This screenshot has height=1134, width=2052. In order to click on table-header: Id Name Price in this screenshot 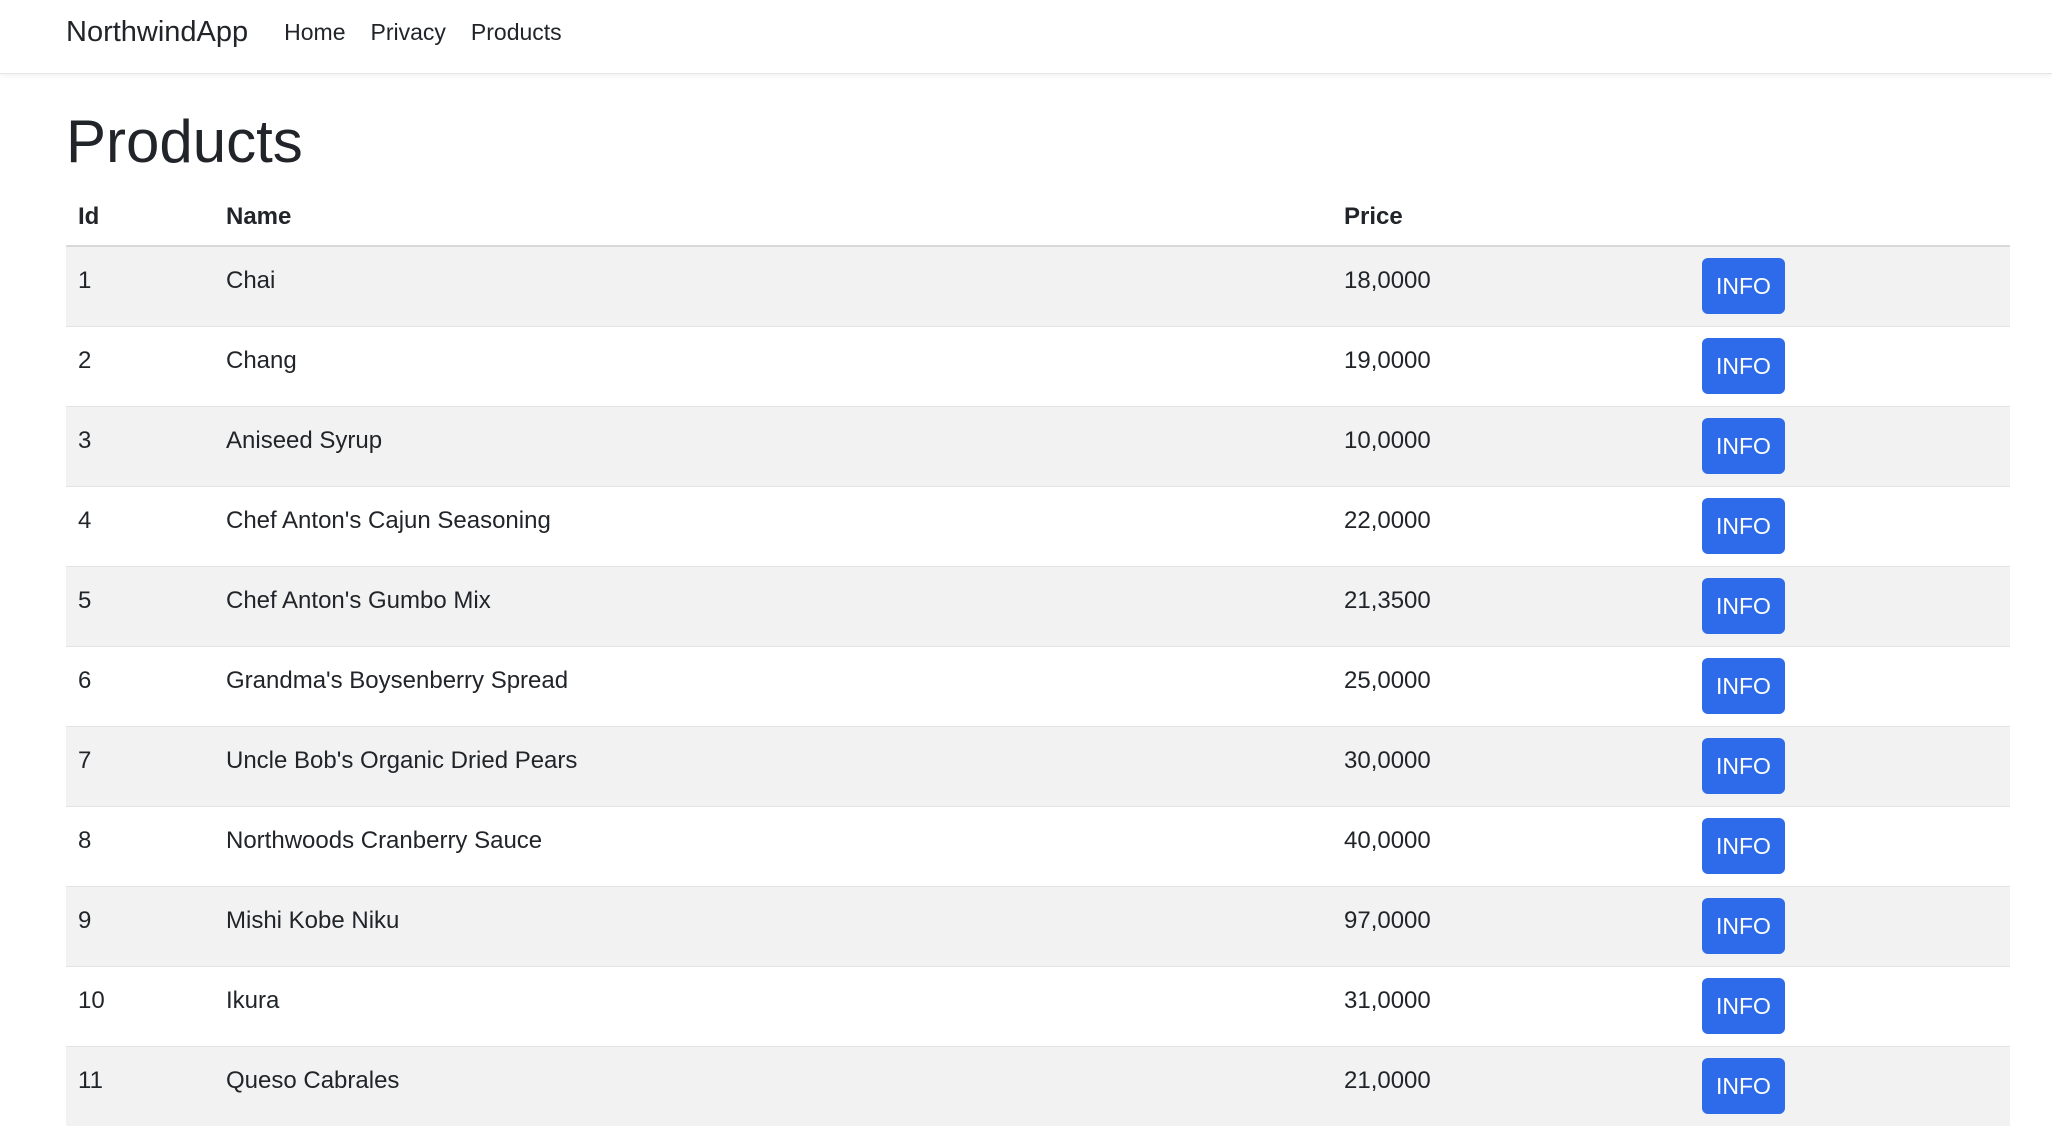, I will do `click(1038, 217)`.